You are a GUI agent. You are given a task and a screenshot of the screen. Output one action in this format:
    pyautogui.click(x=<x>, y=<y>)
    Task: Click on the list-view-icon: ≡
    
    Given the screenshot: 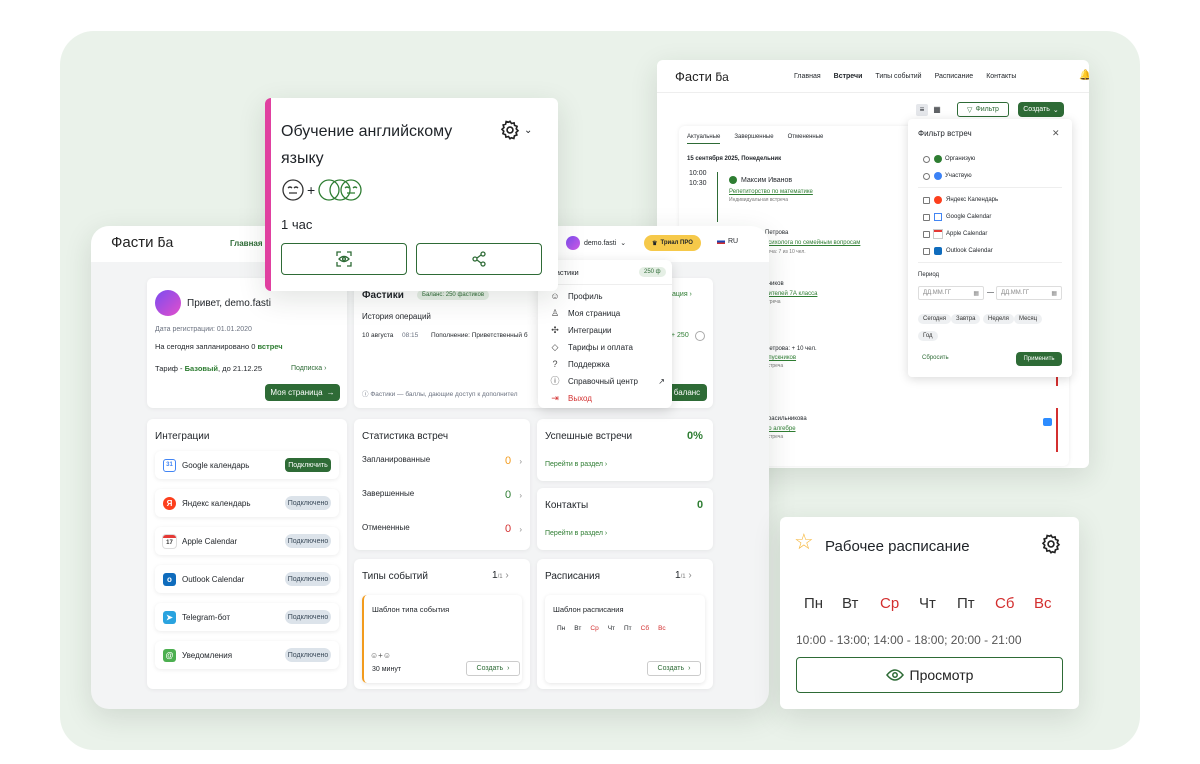 What is the action you would take?
    pyautogui.click(x=922, y=110)
    